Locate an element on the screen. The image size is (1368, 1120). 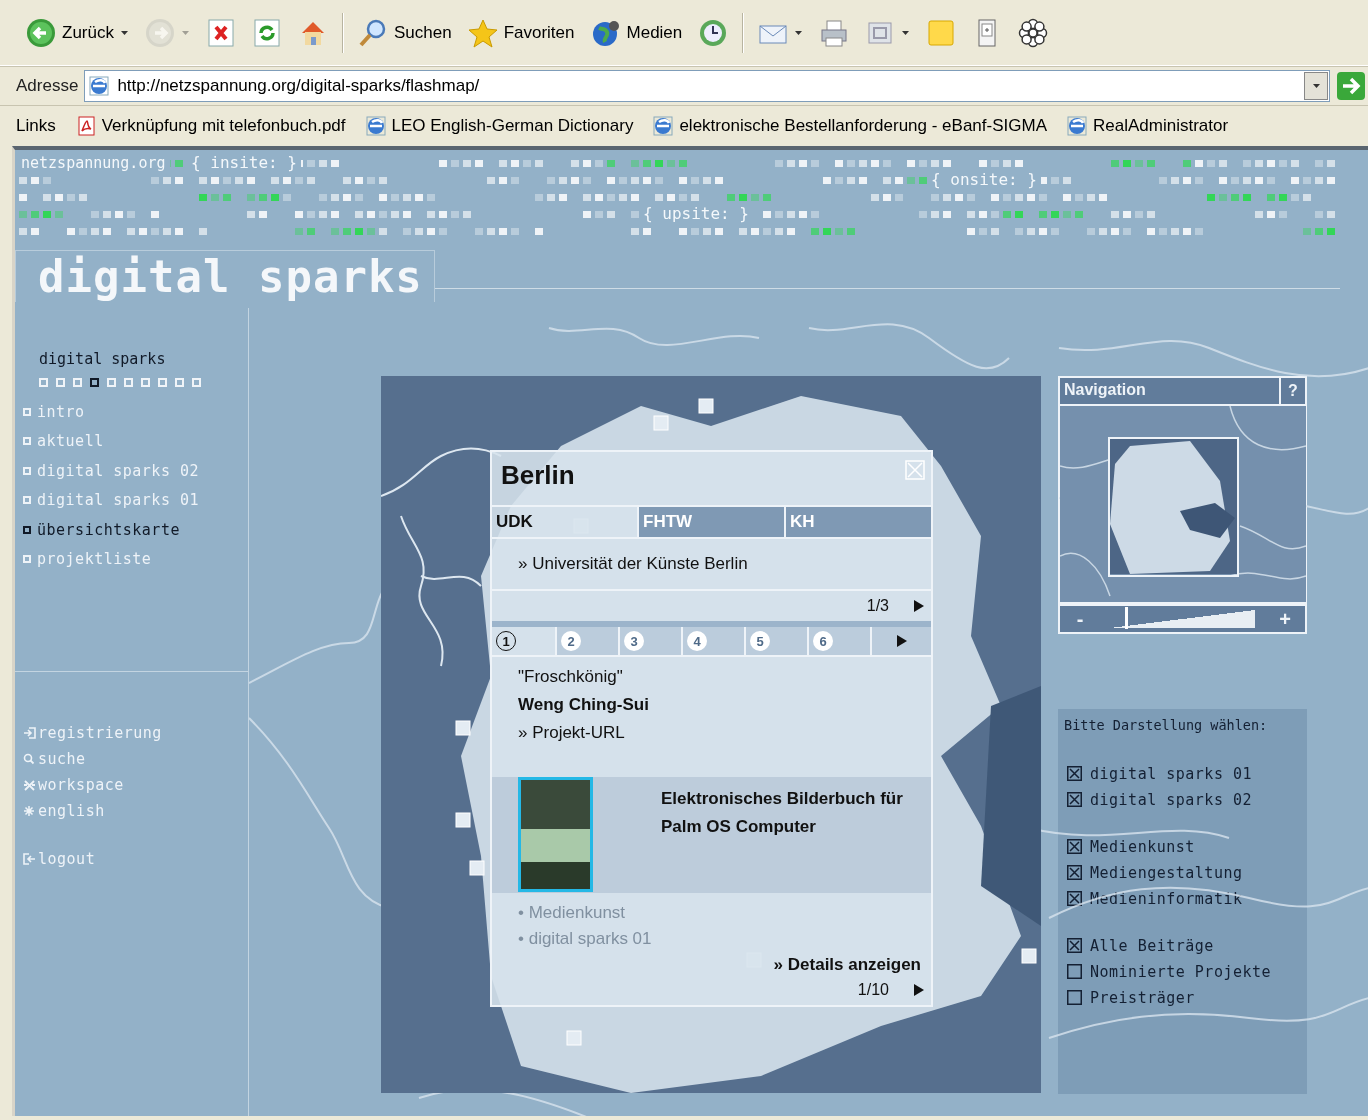
author-name: Weng Ching-Sui is located at coordinates (584, 705).